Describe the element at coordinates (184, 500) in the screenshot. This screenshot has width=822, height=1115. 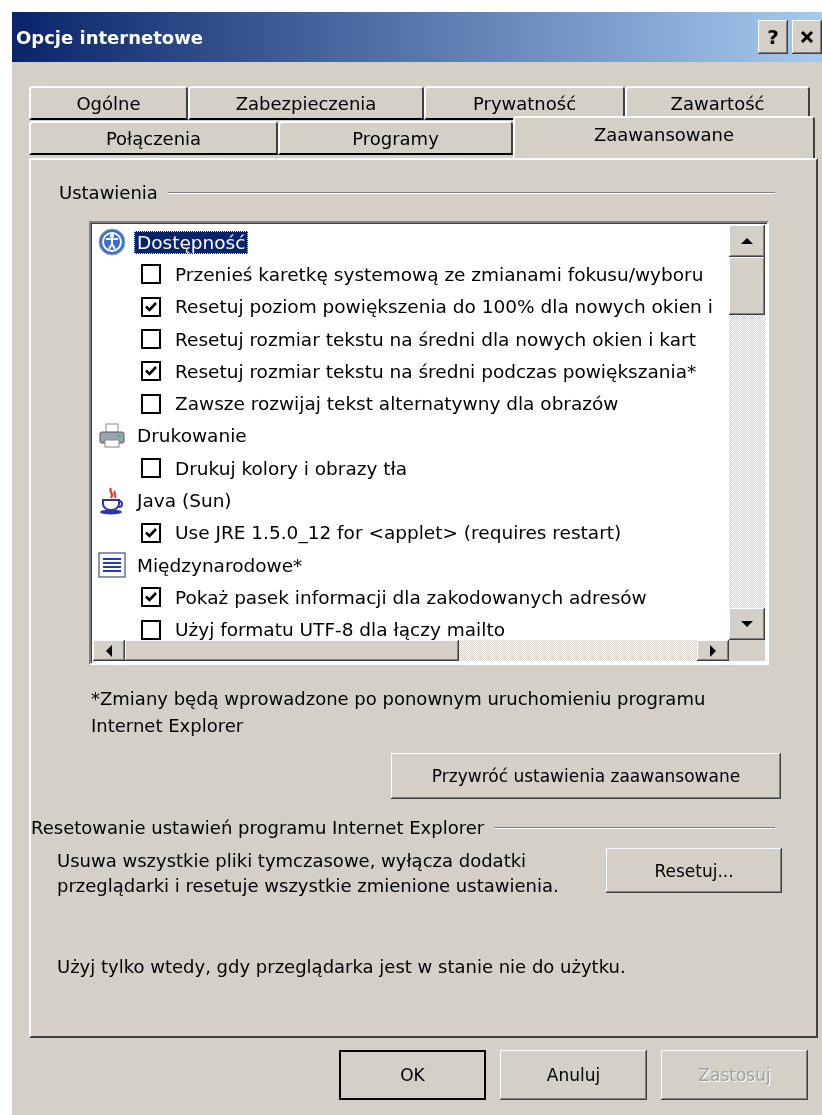
I see `tree-category: Java (Sun)` at that location.